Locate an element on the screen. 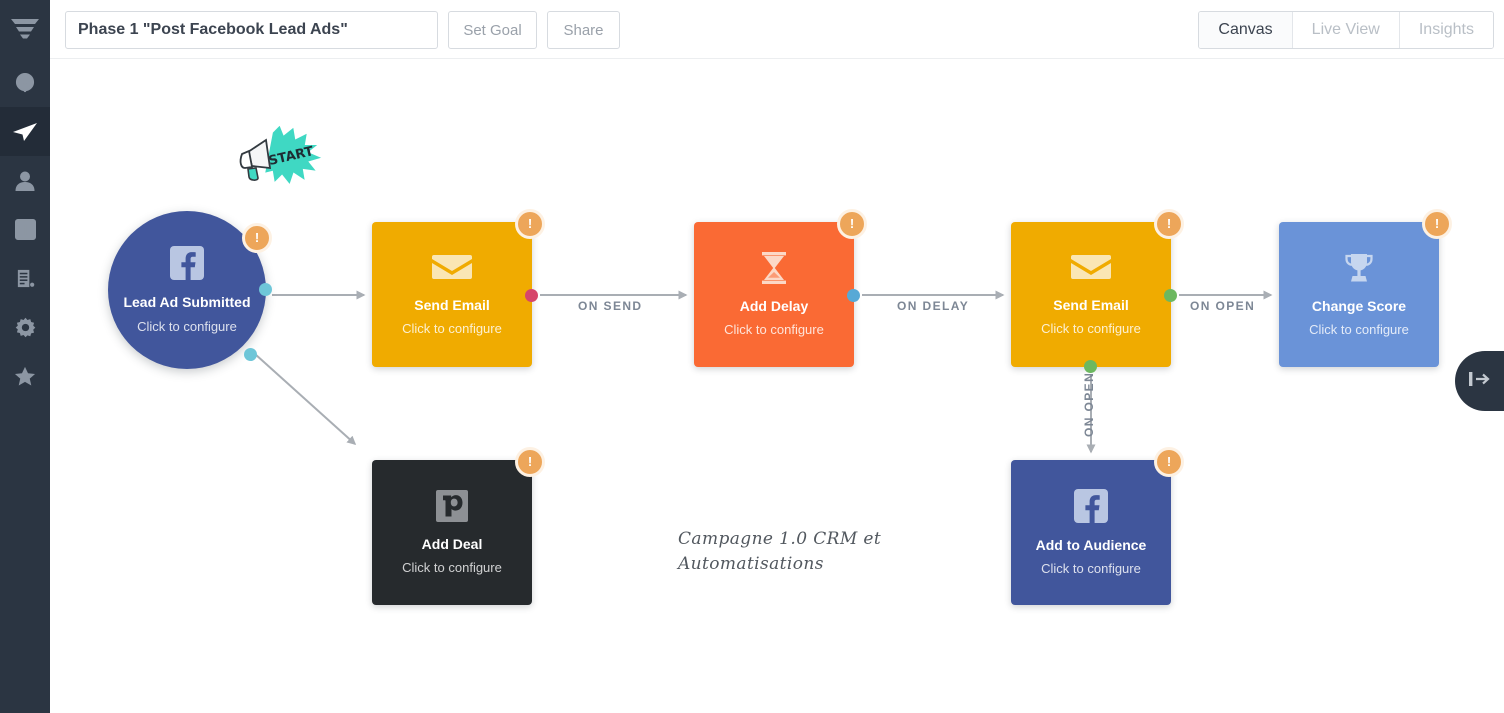 This screenshot has height=713, width=1504. sidebar-item-campaigns is located at coordinates (25, 131).